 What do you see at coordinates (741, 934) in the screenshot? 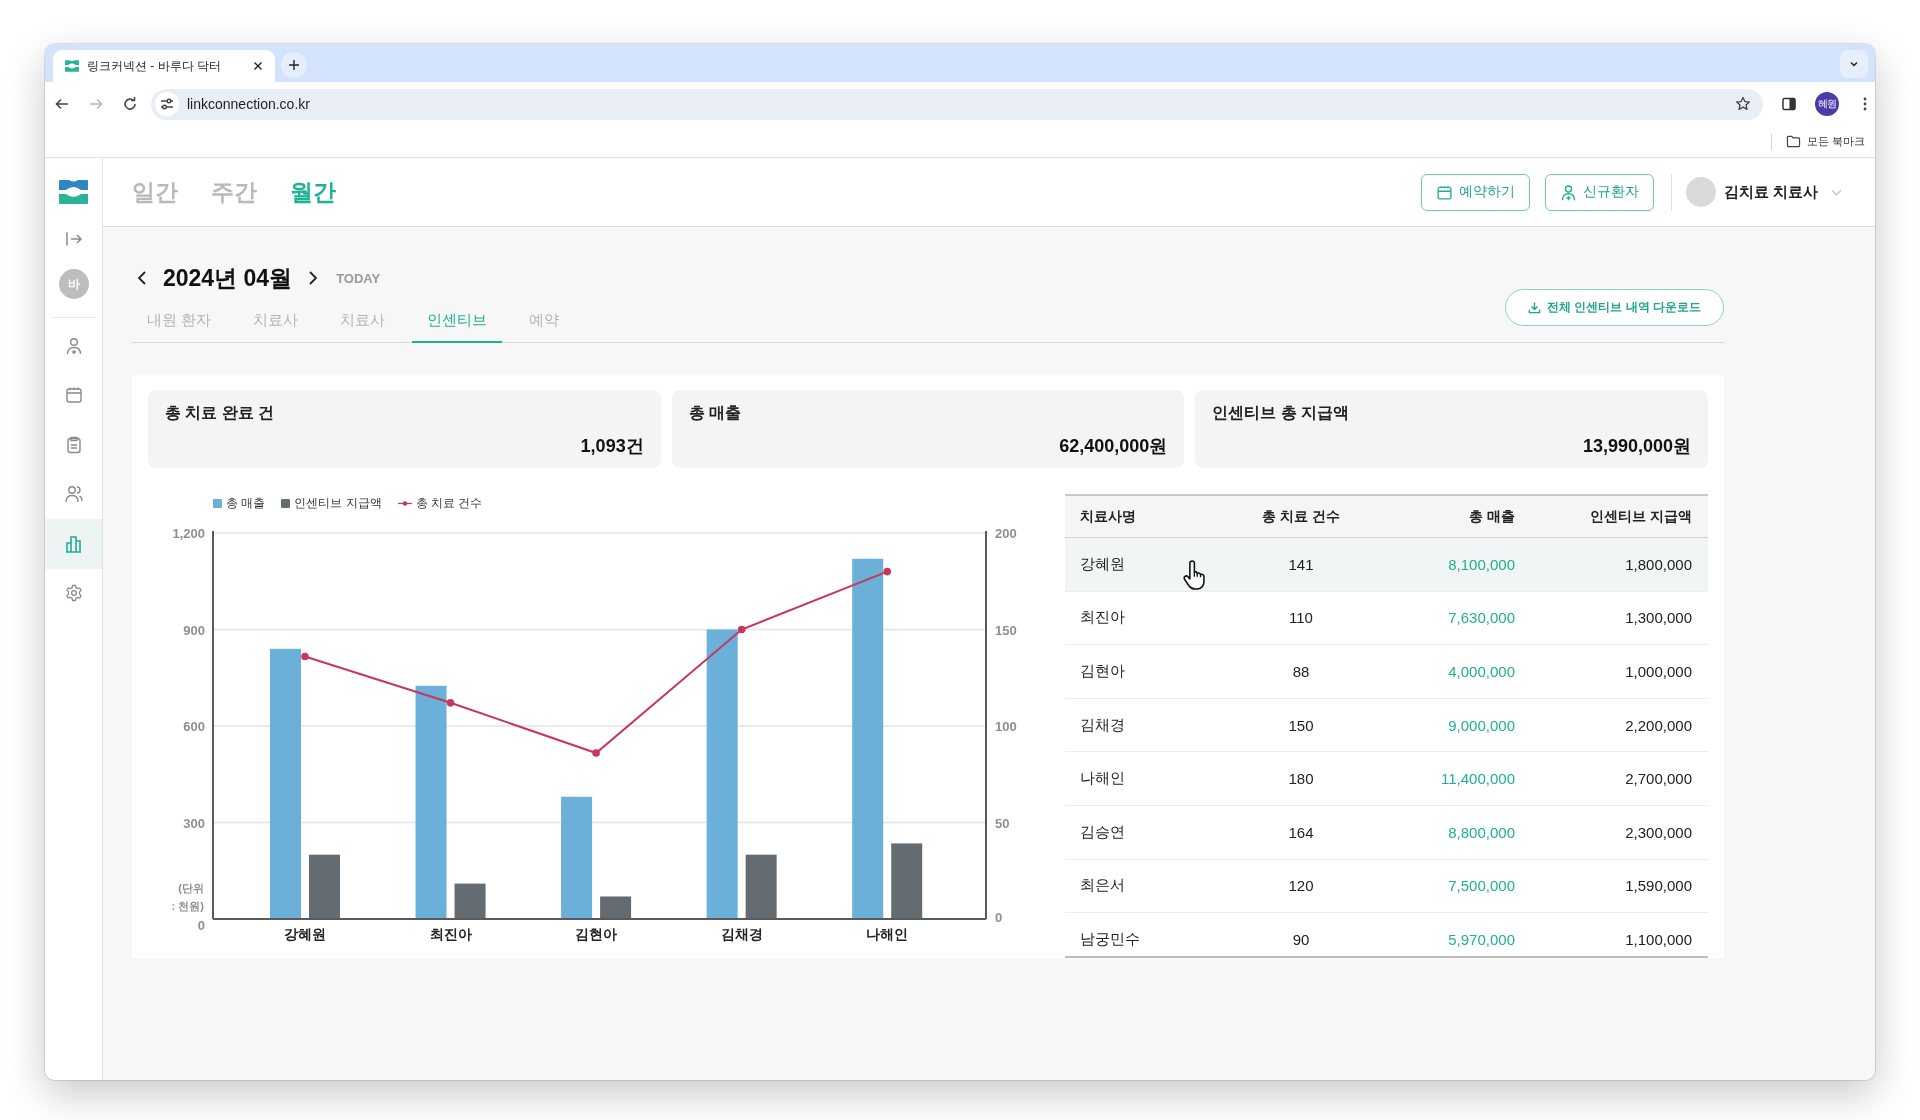
I see `category-label: 김채경` at bounding box center [741, 934].